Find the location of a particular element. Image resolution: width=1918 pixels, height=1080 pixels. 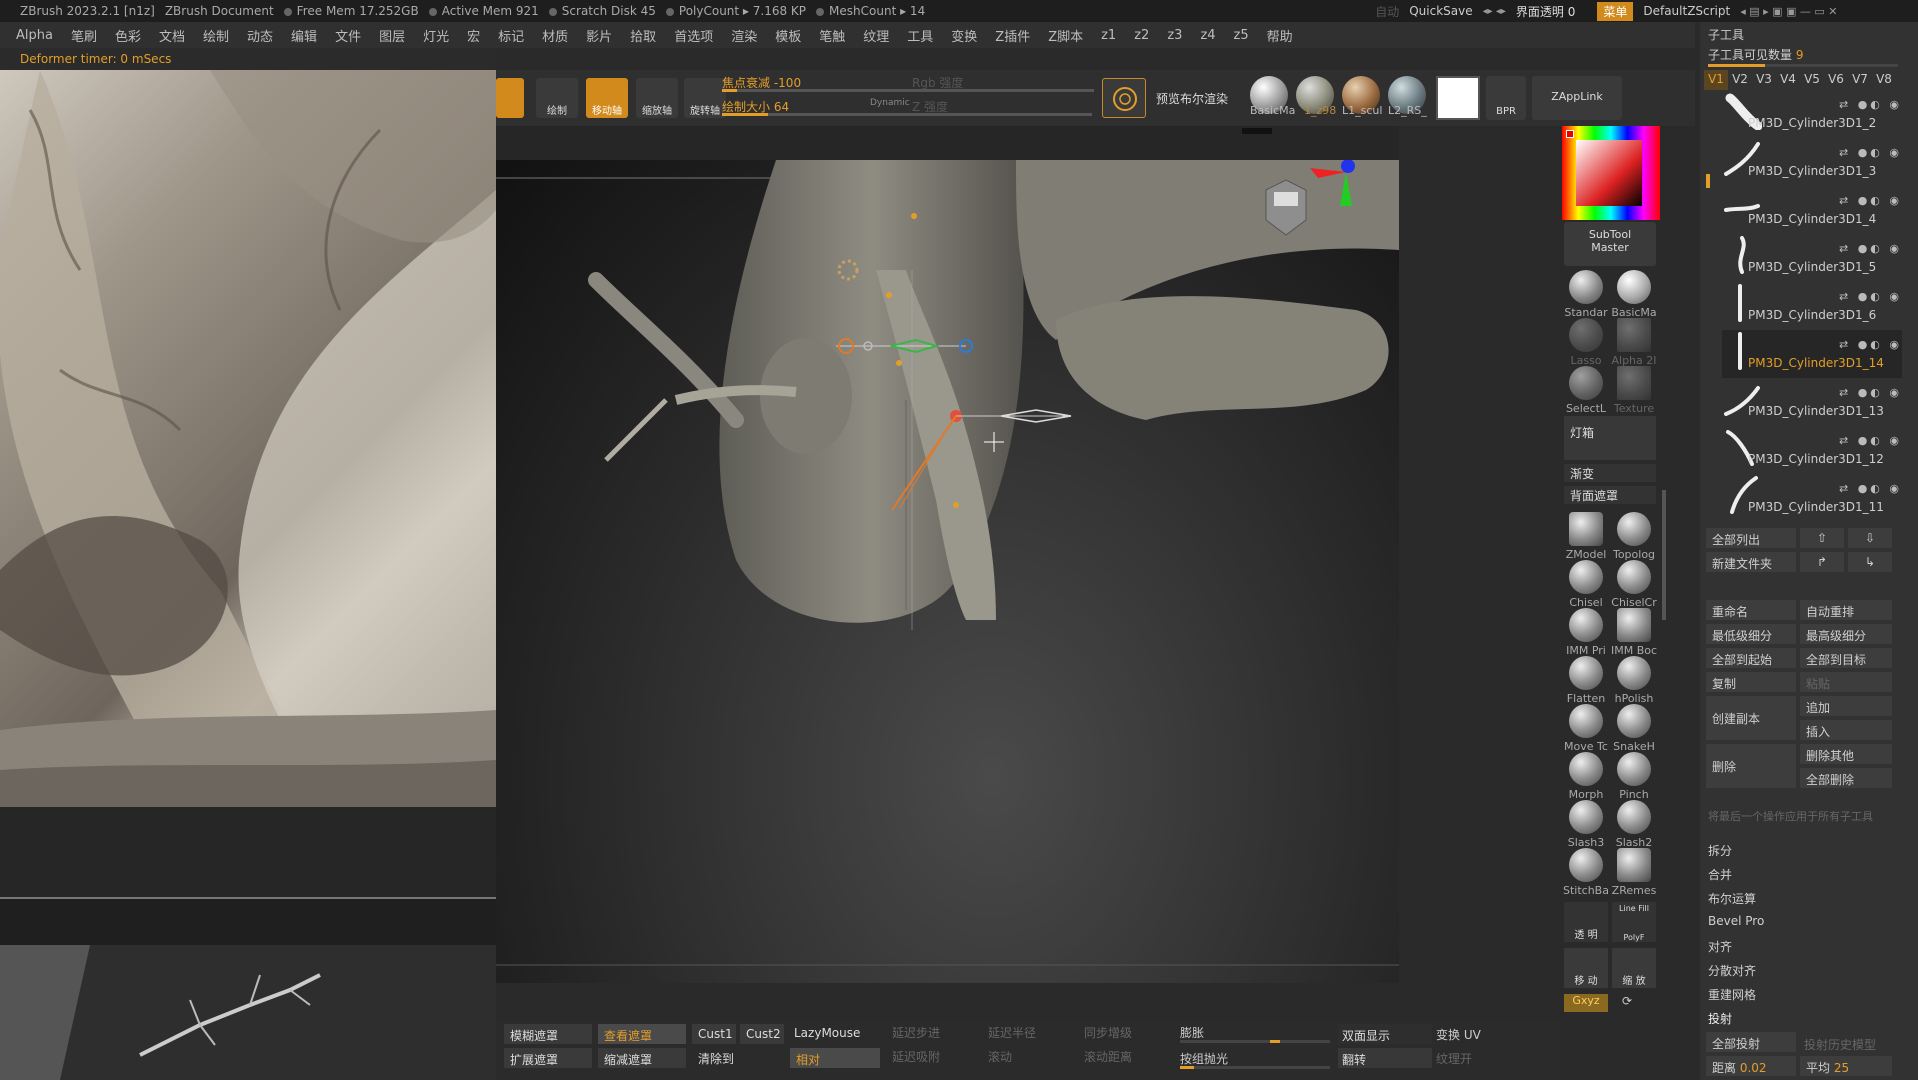

default-zscript-button: DefaultZScript is located at coordinates (1686, 11).